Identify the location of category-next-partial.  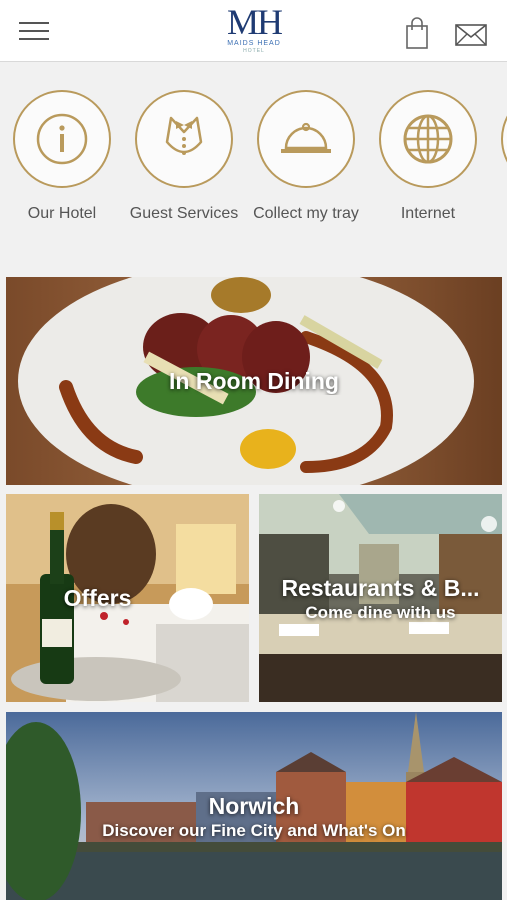
(498, 139).